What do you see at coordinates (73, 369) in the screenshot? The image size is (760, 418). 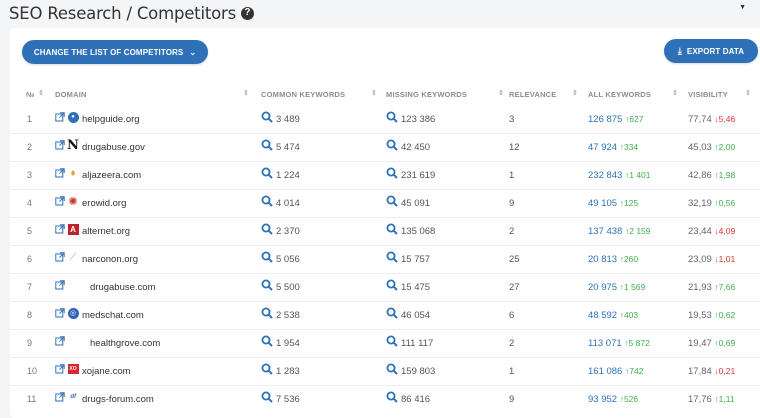 I see `XO-favicon-icon: XO` at bounding box center [73, 369].